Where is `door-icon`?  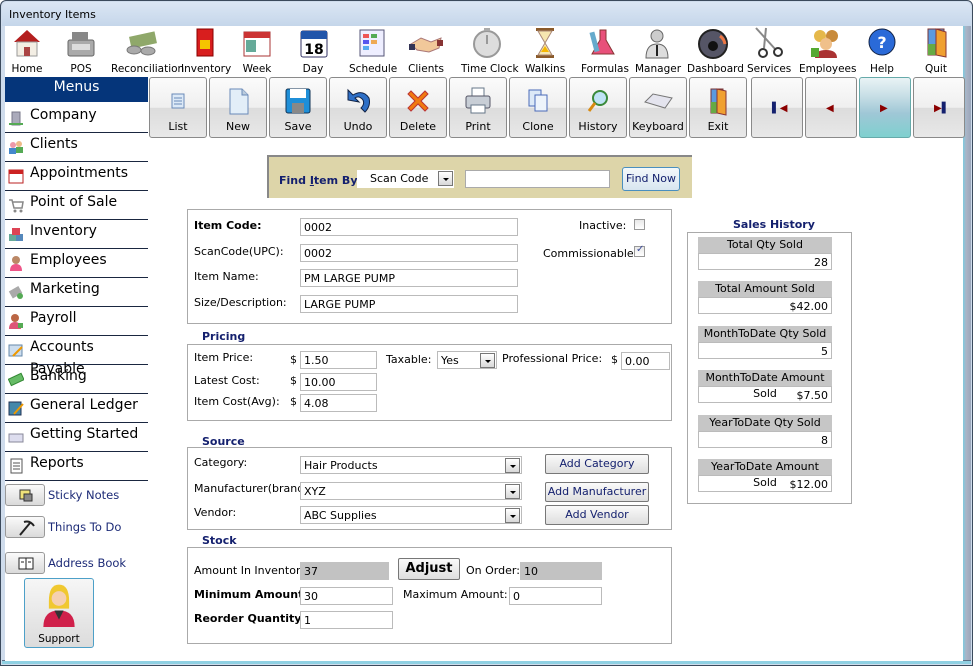 door-icon is located at coordinates (937, 43).